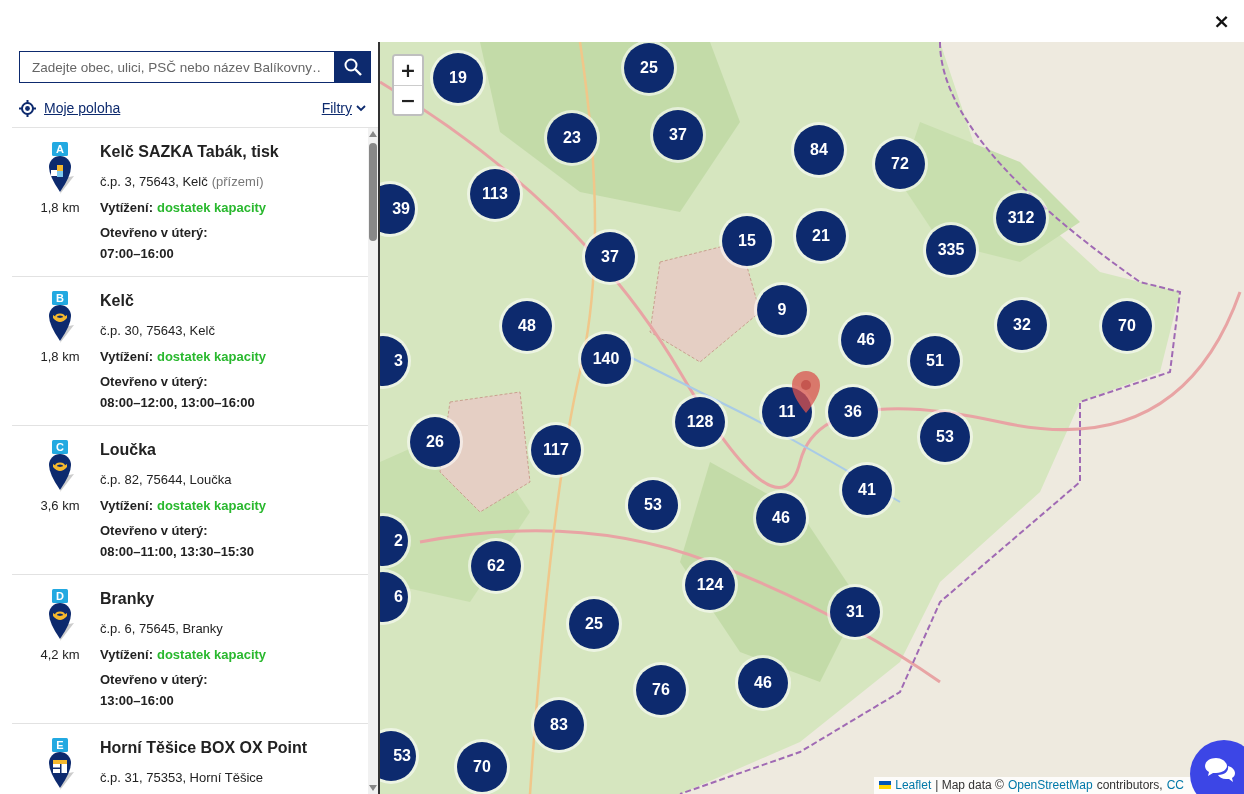 The height and width of the screenshot is (794, 1244). I want to click on branch-name: Loučka, so click(183, 450).